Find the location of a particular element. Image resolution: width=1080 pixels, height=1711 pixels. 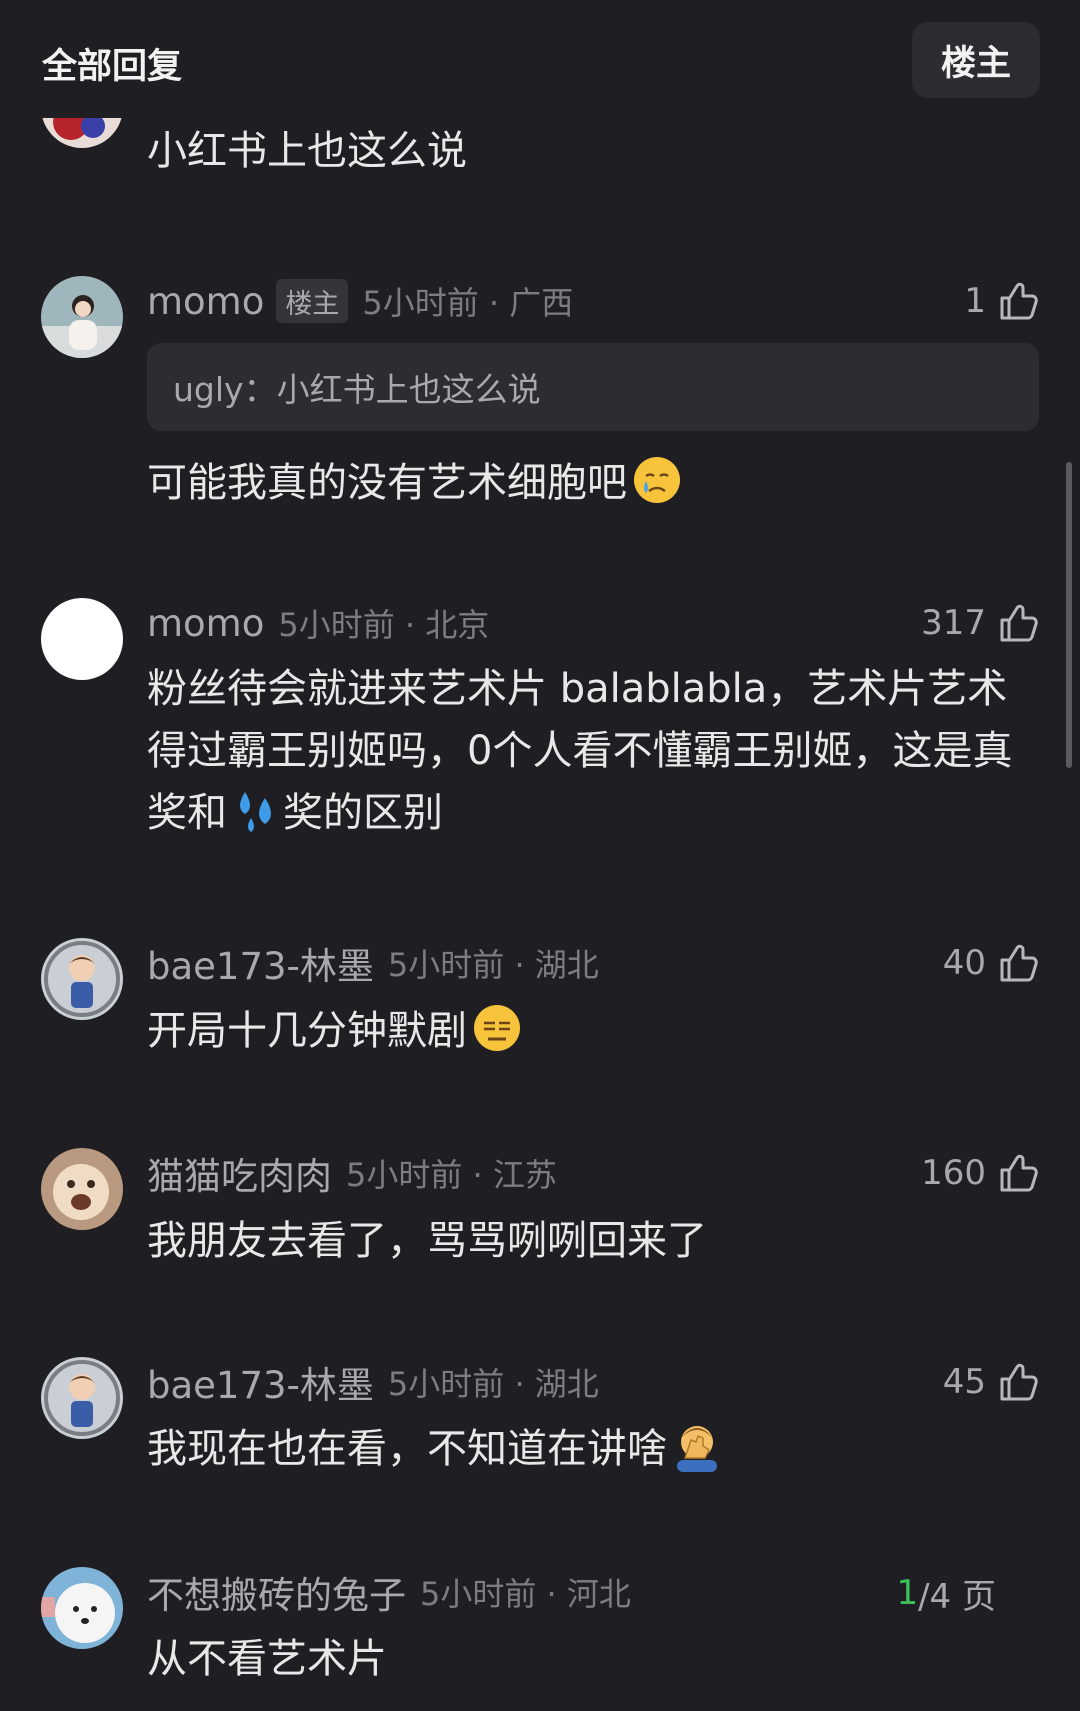

like-count: 45 is located at coordinates (964, 1382).